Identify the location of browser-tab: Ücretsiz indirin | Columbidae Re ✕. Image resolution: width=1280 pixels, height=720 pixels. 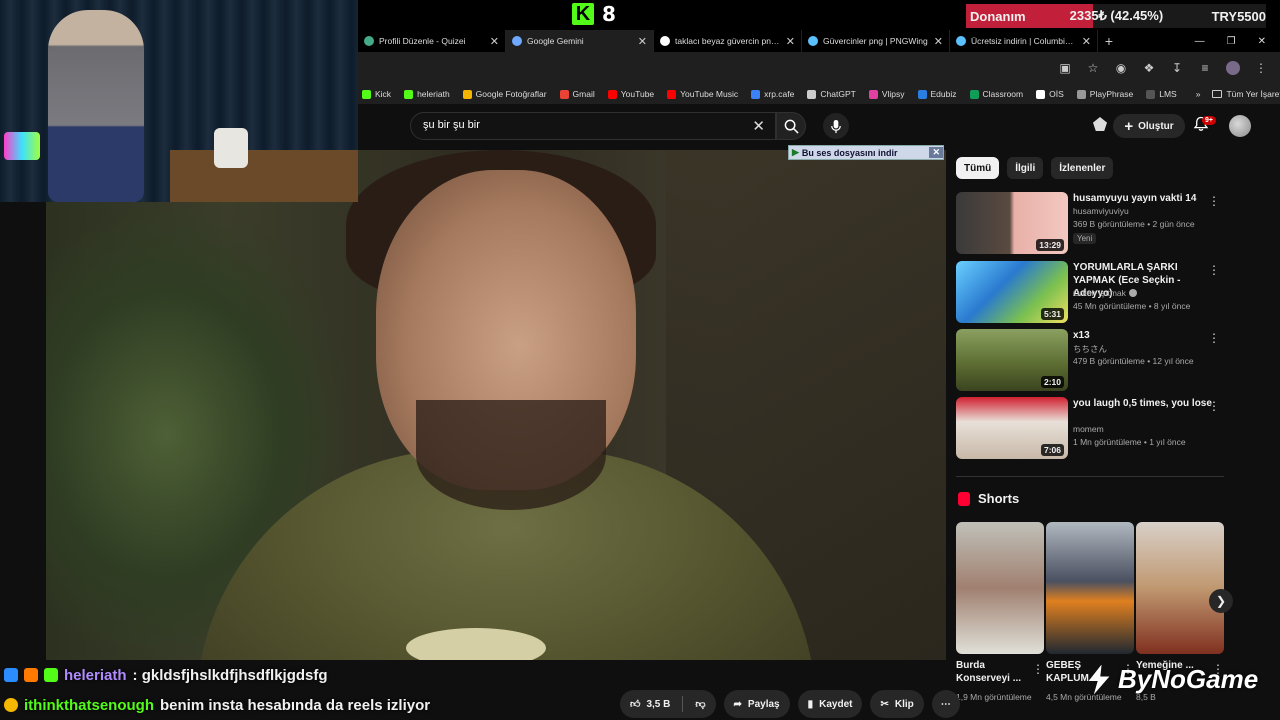
(1024, 41).